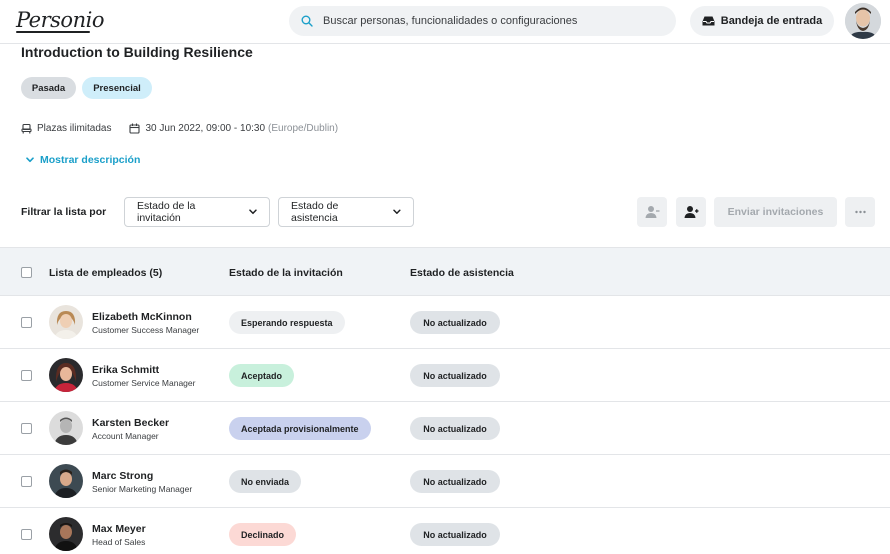  What do you see at coordinates (125, 370) in the screenshot?
I see `employee-name: Erika Schmitt` at bounding box center [125, 370].